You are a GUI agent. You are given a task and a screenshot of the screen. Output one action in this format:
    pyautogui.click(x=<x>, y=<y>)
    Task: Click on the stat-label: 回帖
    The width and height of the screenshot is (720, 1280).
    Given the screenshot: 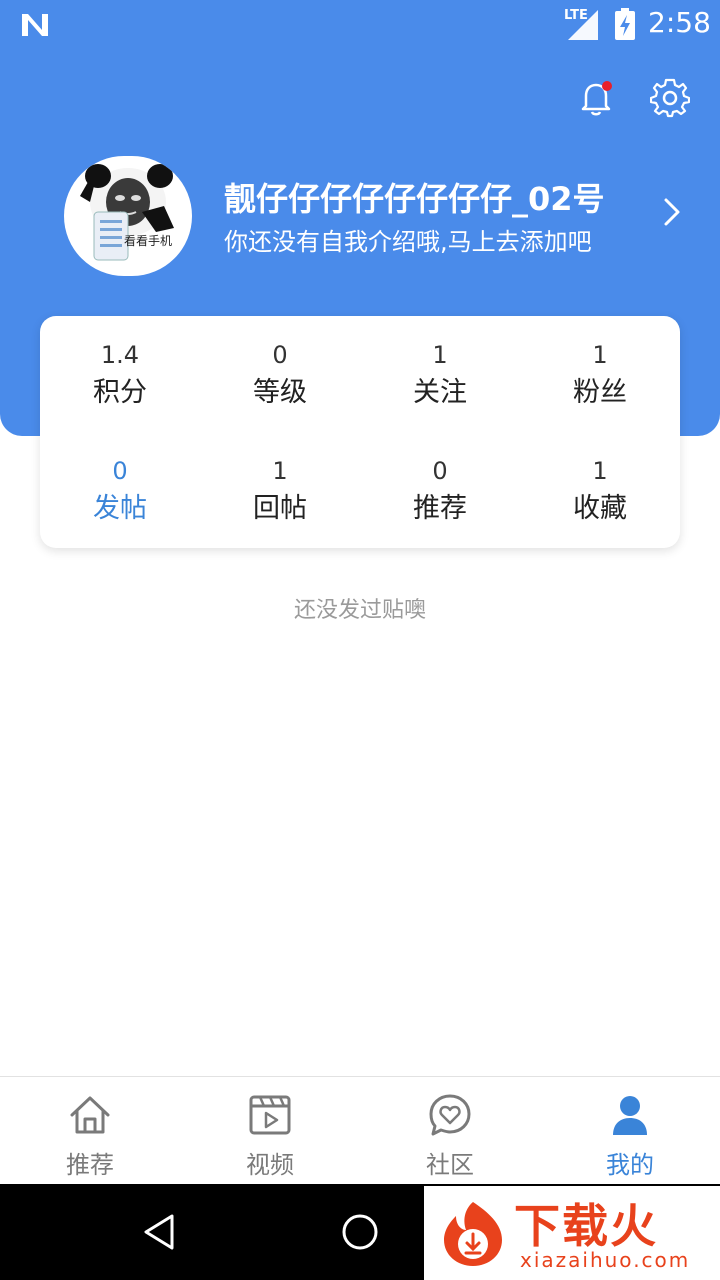 What is the action you would take?
    pyautogui.click(x=280, y=508)
    